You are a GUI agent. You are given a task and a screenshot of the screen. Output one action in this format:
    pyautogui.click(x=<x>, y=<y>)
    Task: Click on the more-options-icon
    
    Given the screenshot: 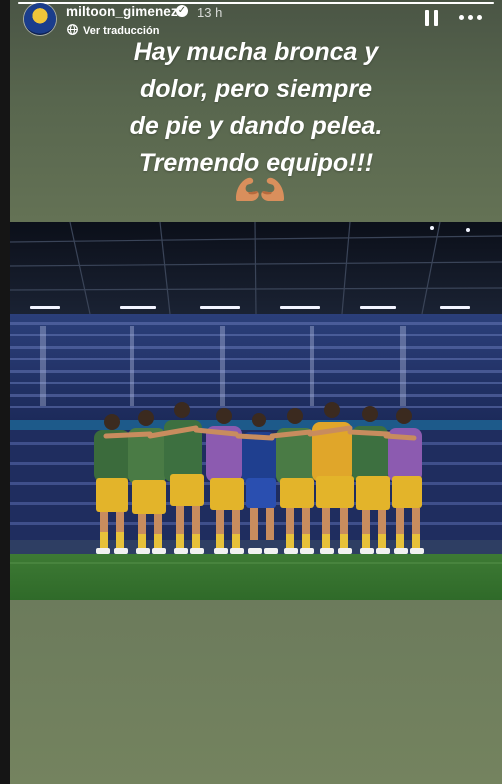 What is the action you would take?
    pyautogui.click(x=471, y=18)
    